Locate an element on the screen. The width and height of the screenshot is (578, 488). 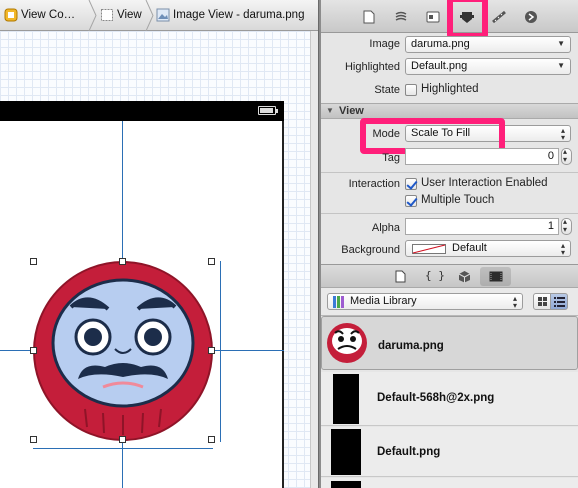
state-highlighted-label: Highlighted is located at coordinates (450, 89).